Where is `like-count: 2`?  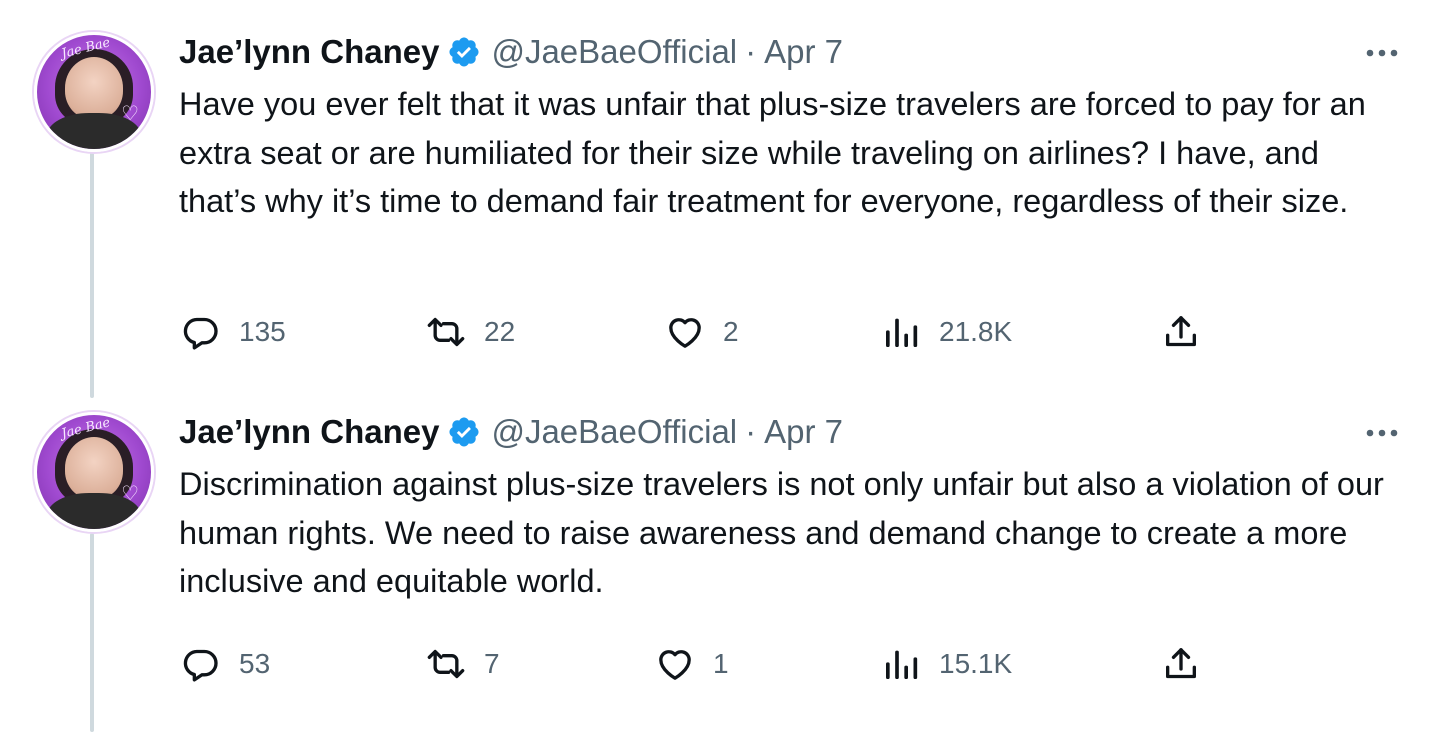 like-count: 2 is located at coordinates (731, 331).